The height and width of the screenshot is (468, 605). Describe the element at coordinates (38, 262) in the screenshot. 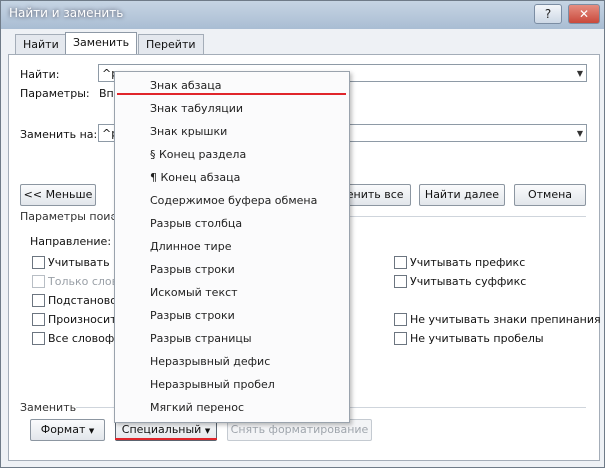

I see `match-case-checkbox` at that location.